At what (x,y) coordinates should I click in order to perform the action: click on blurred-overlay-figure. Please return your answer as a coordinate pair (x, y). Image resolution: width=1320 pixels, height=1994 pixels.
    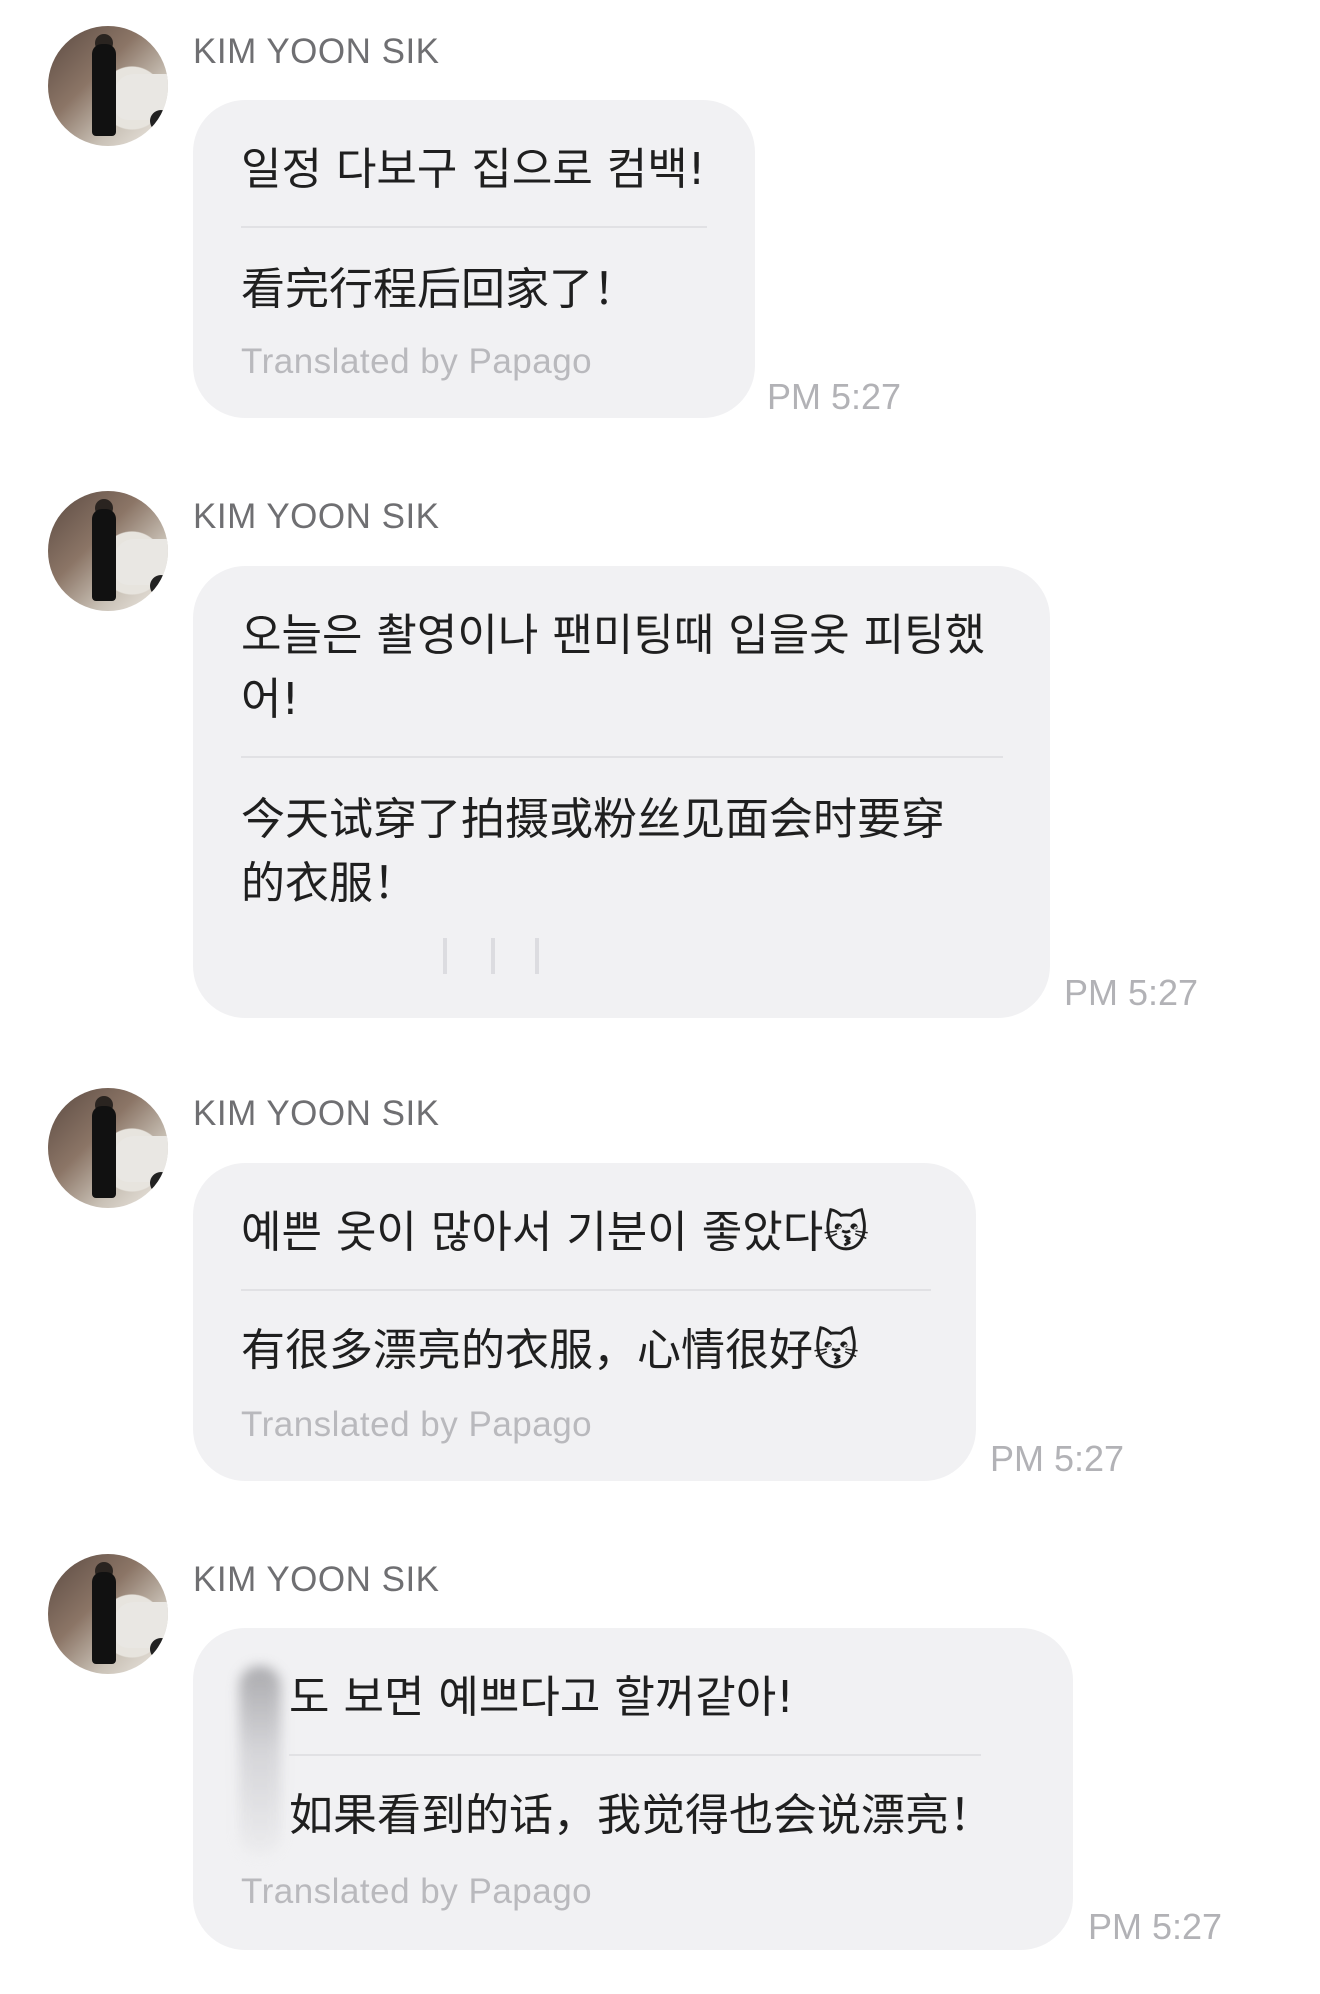
    Looking at the image, I should click on (260, 1761).